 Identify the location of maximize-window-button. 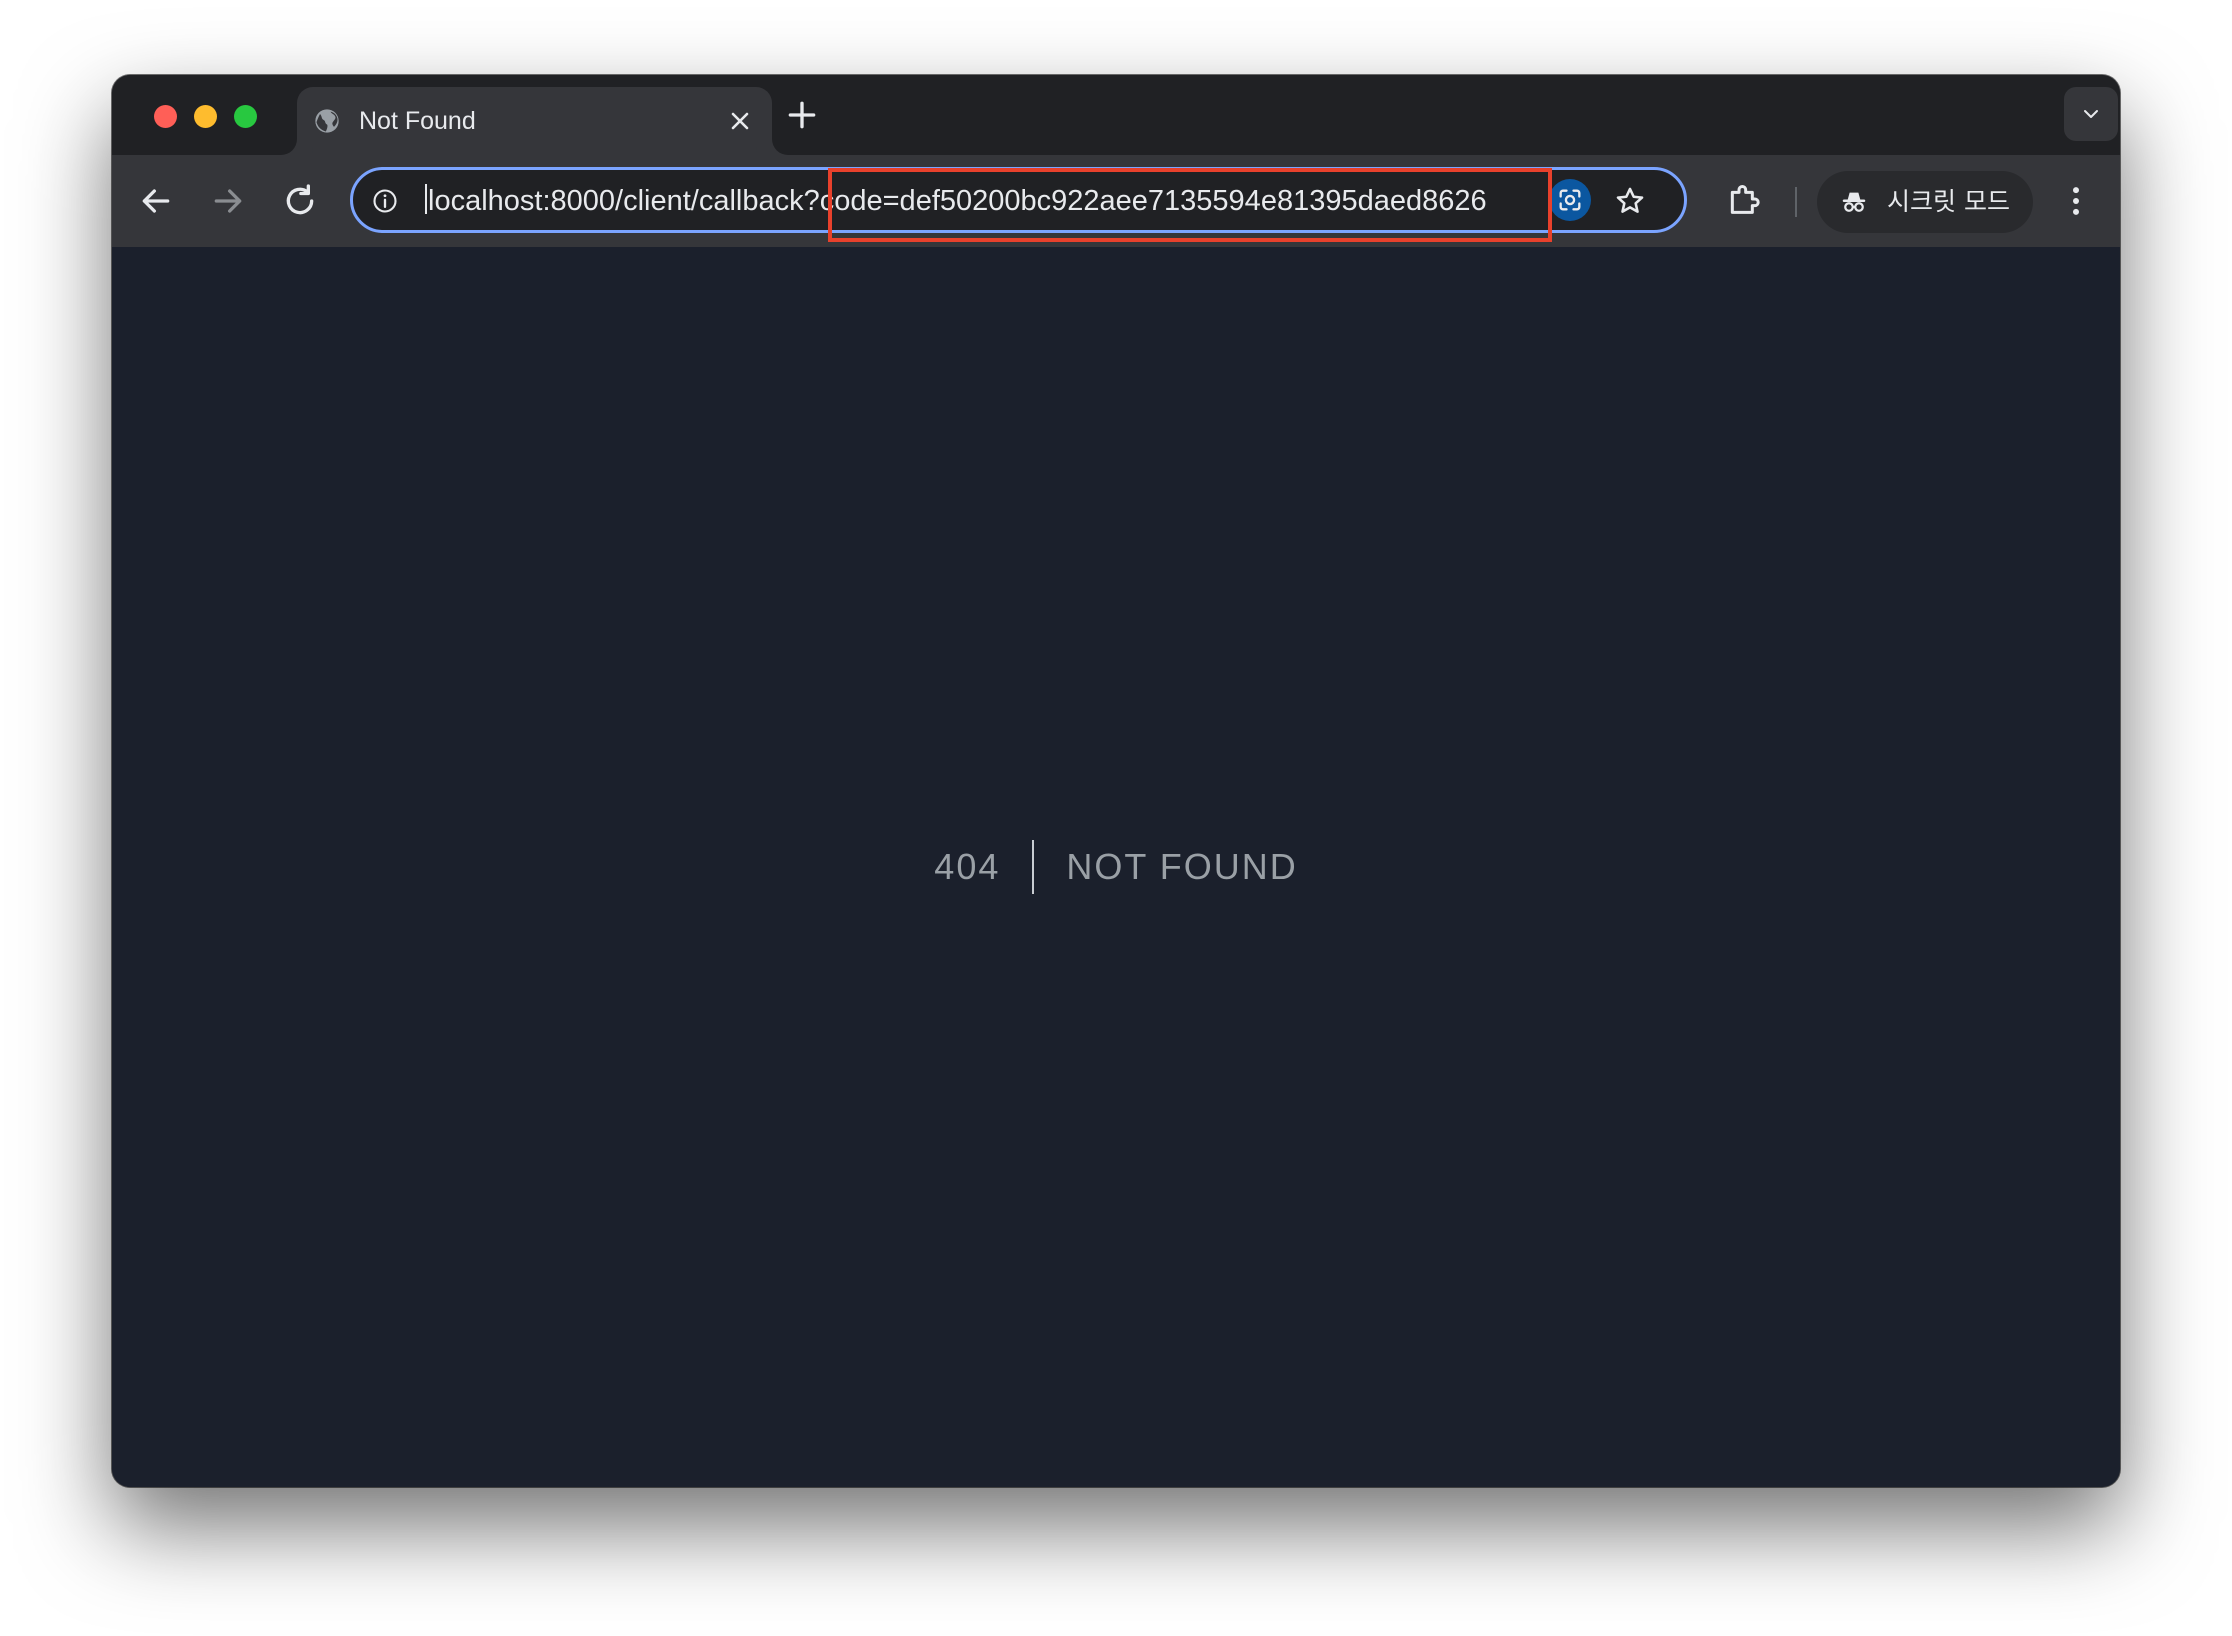
(245, 116).